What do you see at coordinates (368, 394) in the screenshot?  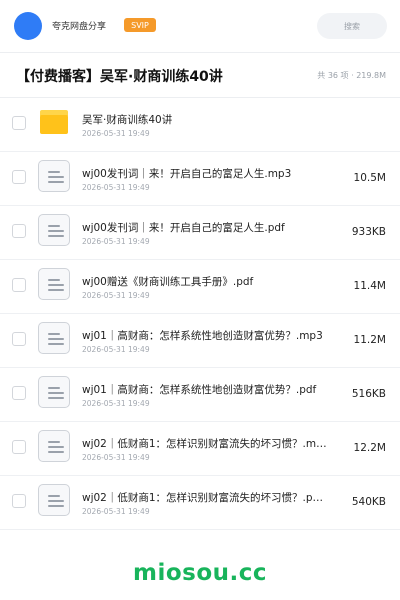 I see `item-size: 516KB` at bounding box center [368, 394].